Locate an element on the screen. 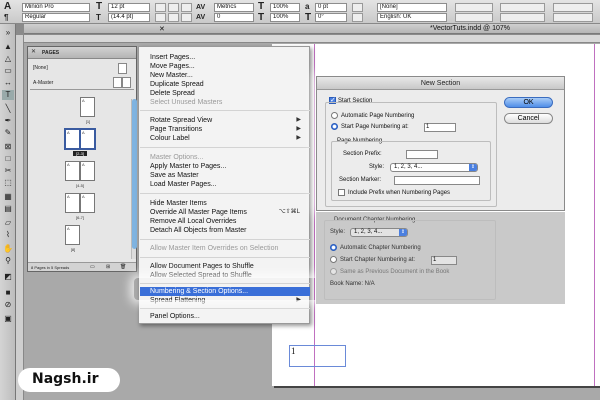 Image resolution: width=600 pixels, height=400 pixels. gutter-field is located at coordinates (573, 17).